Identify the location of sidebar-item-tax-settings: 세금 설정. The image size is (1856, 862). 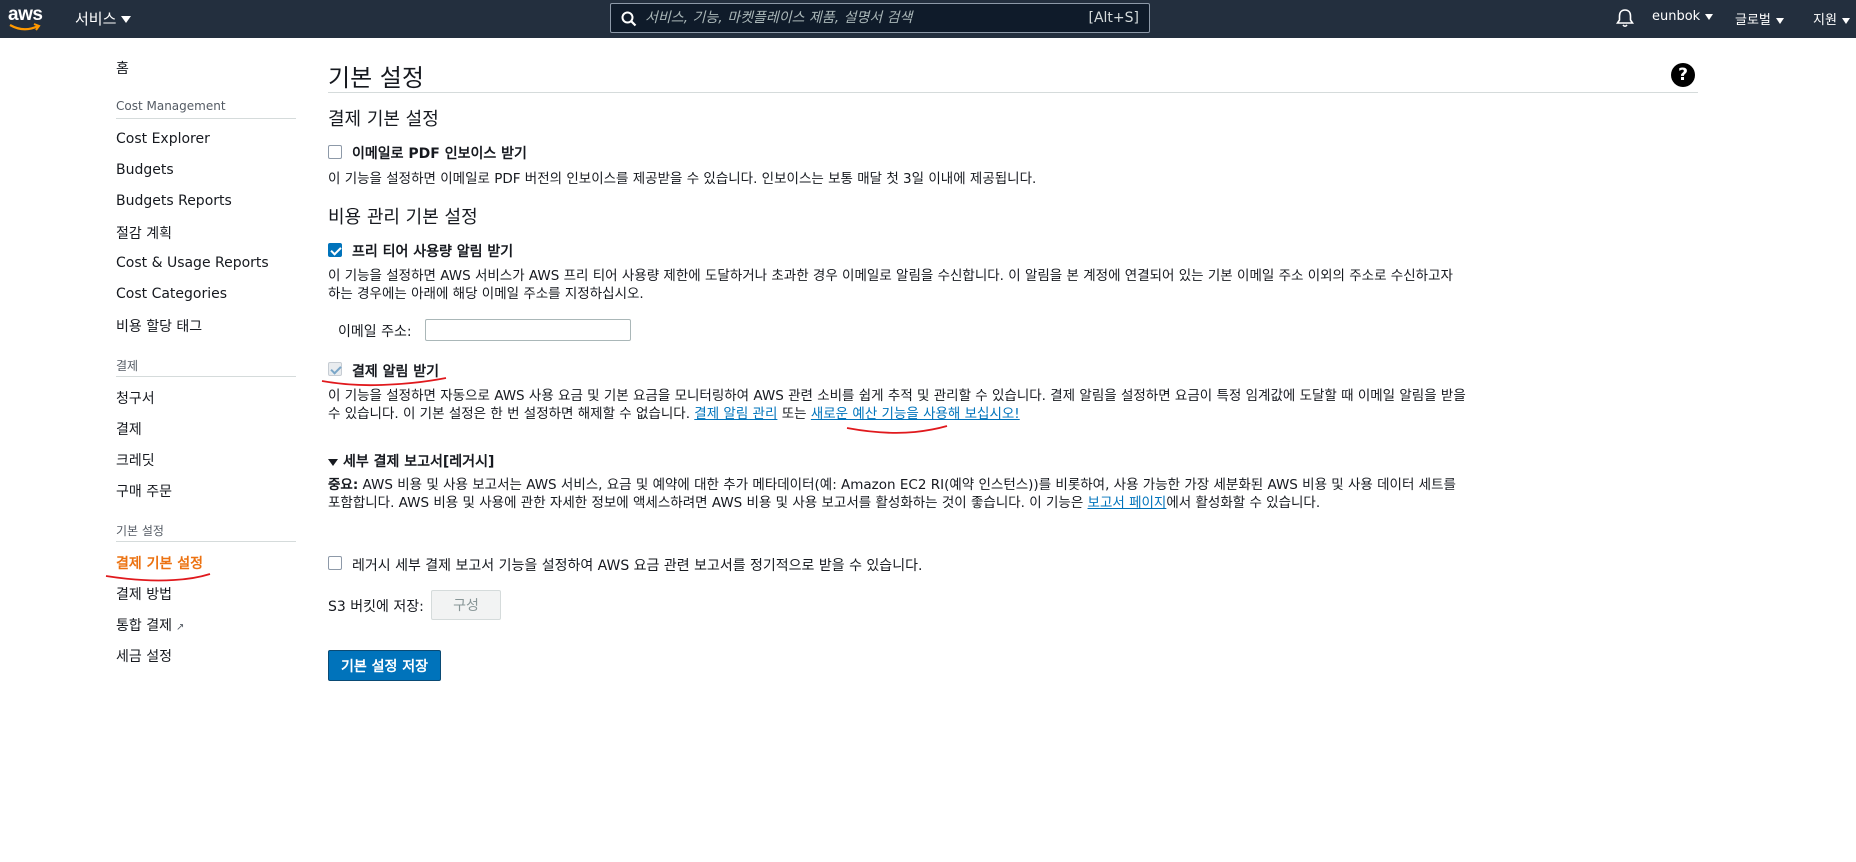
(144, 656).